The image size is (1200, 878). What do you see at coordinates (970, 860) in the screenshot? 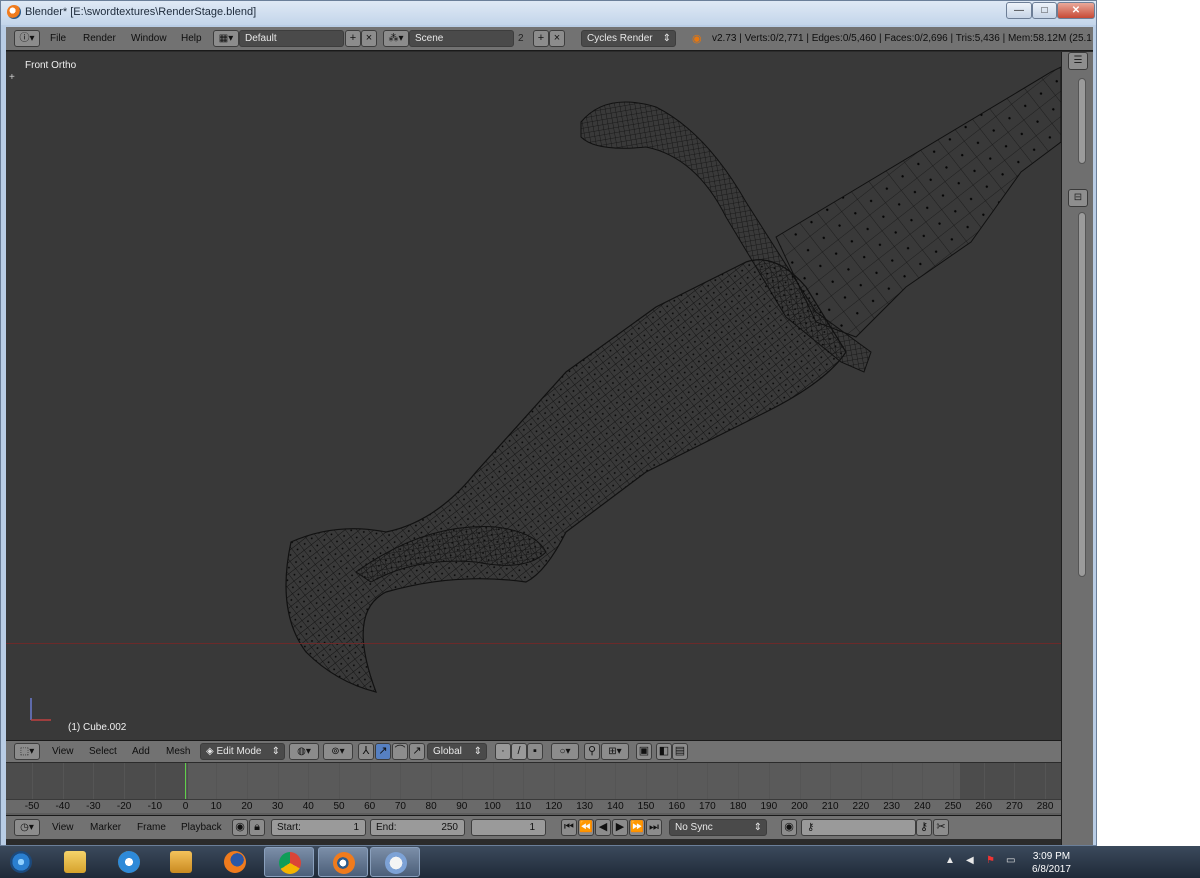
I see `speaker-icon: ◀` at bounding box center [970, 860].